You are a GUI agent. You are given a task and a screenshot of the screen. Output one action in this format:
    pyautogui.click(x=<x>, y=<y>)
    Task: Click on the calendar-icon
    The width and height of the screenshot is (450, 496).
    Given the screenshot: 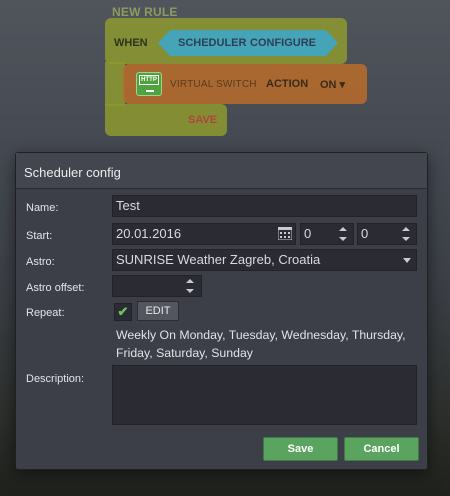 What is the action you would take?
    pyautogui.click(x=285, y=233)
    